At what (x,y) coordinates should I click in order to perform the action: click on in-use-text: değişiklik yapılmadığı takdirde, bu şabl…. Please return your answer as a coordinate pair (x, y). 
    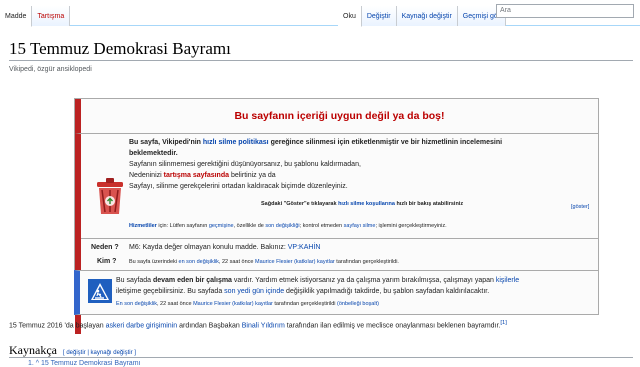
    Looking at the image, I should click on (387, 291).